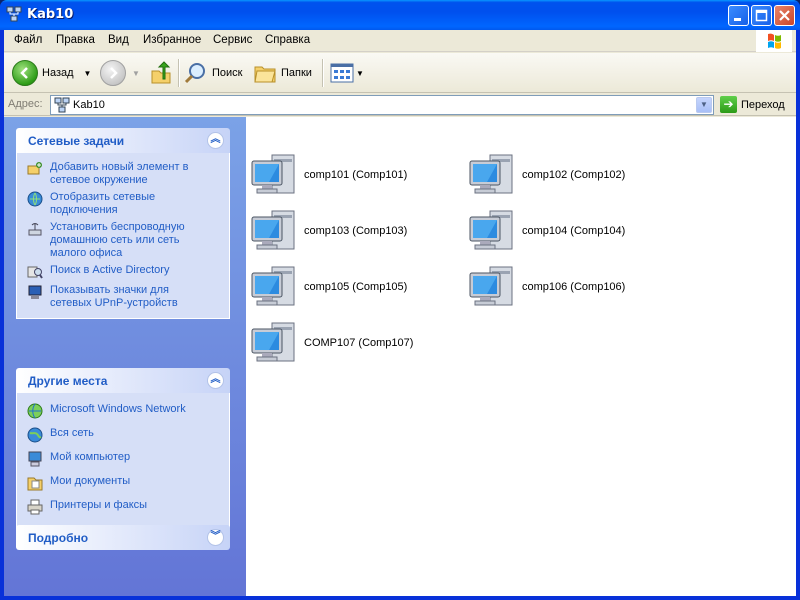 The image size is (800, 600). I want to click on place-windows-network: Microsoft Windows Network, so click(123, 411).